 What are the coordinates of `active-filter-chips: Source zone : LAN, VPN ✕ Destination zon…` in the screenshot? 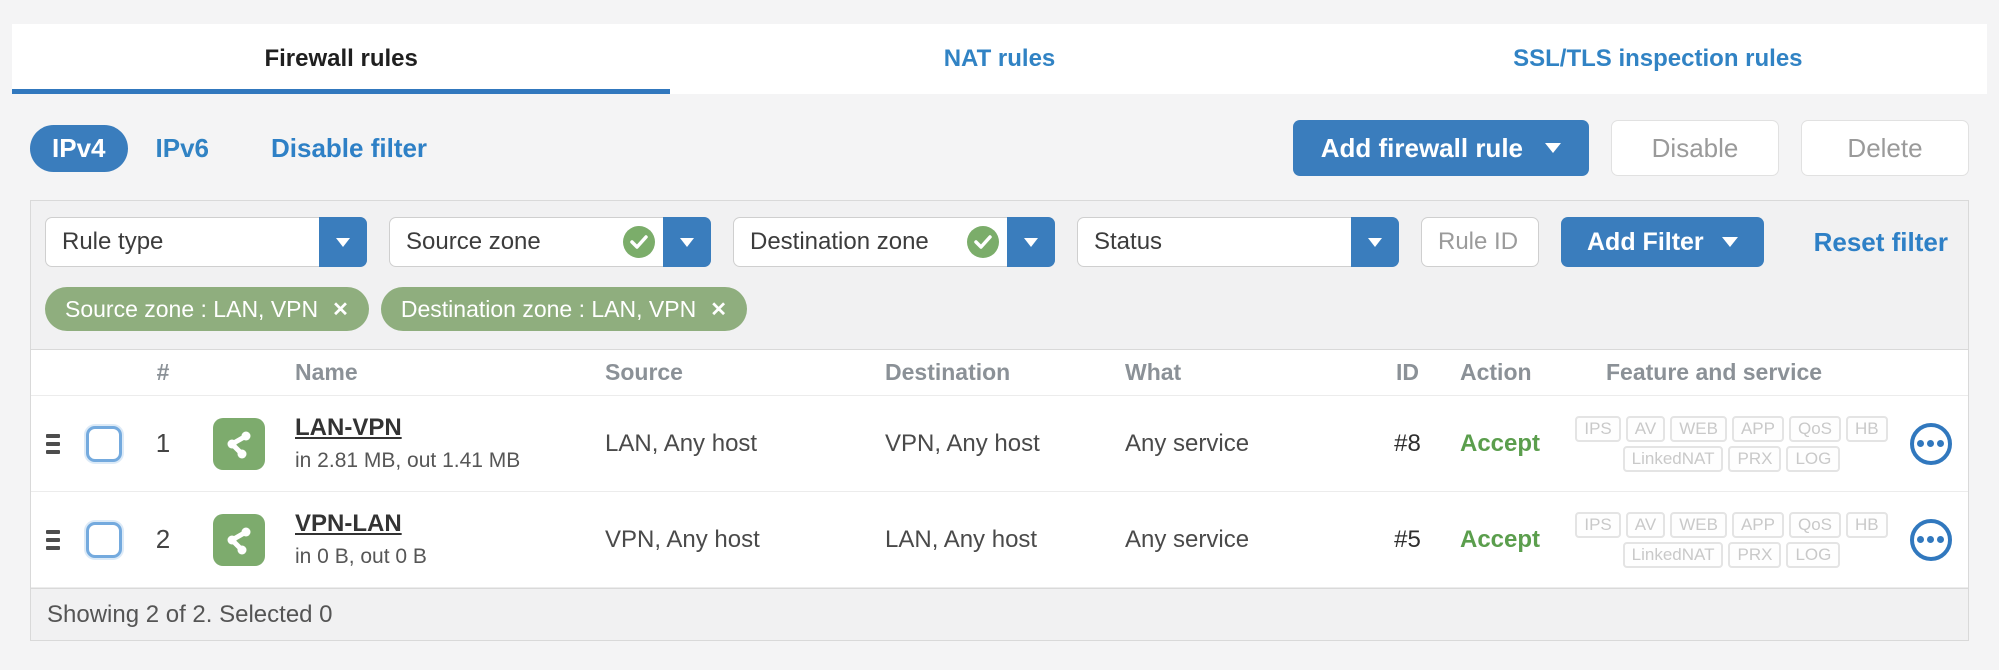 It's located at (999, 309).